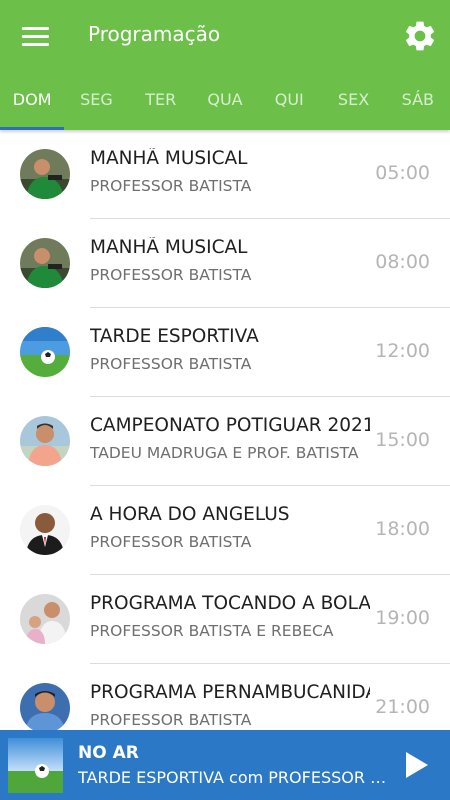 This screenshot has width=450, height=800. What do you see at coordinates (190, 514) in the screenshot?
I see `program-title: A HORA DO ANGELUS` at bounding box center [190, 514].